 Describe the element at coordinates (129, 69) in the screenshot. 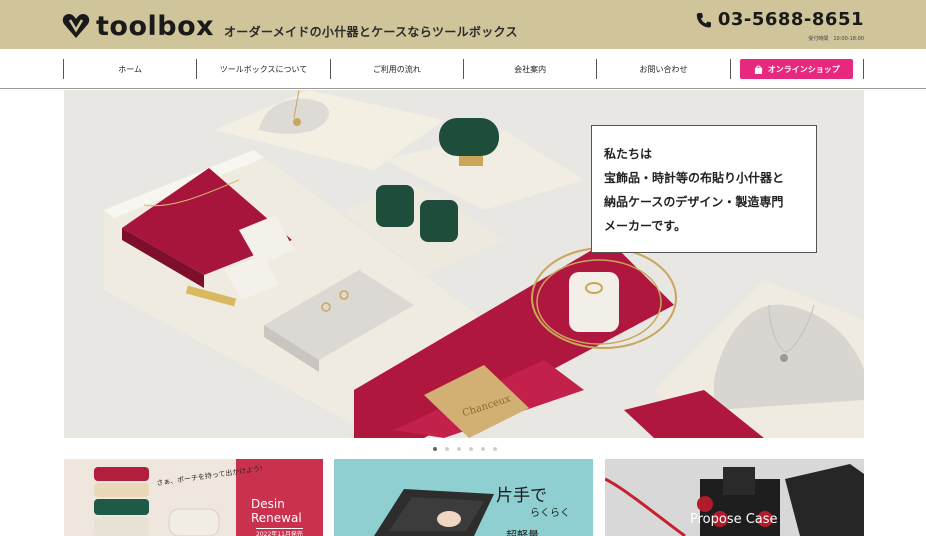

I see `nav-home: ホーム` at that location.